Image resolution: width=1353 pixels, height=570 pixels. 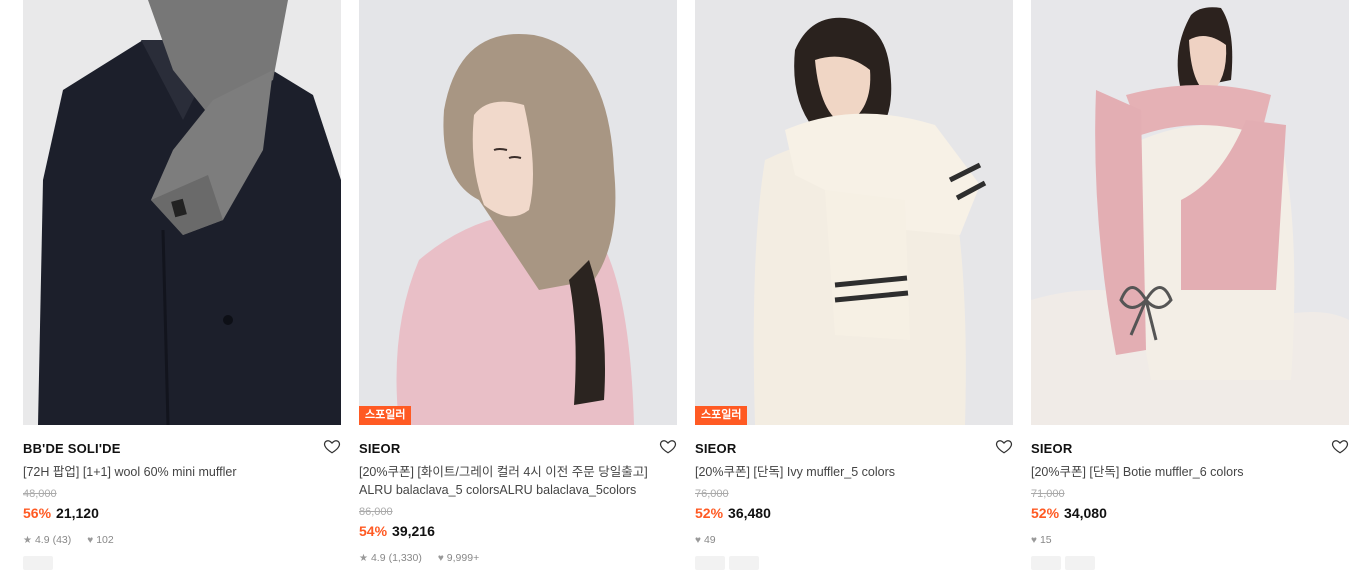 What do you see at coordinates (62, 540) in the screenshot?
I see `review-count: (43)` at bounding box center [62, 540].